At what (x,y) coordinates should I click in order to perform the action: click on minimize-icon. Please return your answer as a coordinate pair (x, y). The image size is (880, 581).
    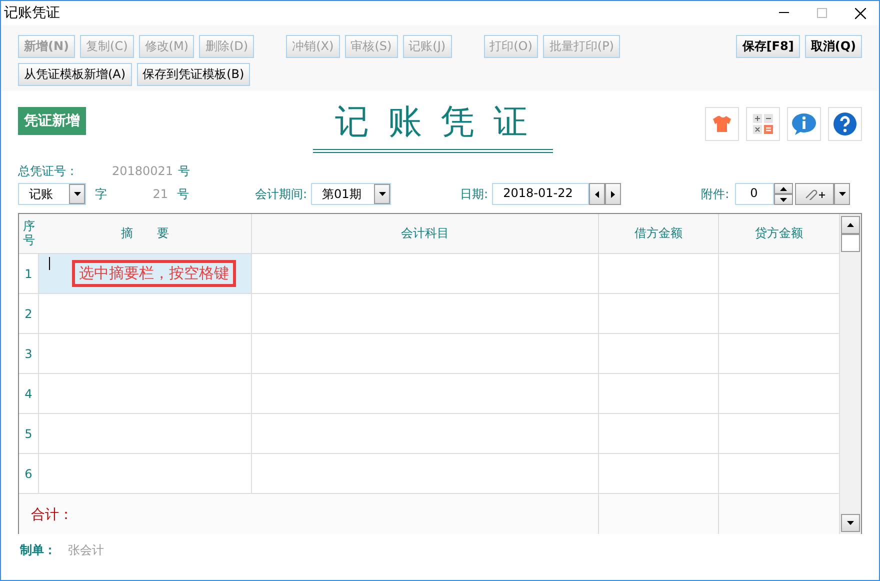
    Looking at the image, I should click on (784, 13).